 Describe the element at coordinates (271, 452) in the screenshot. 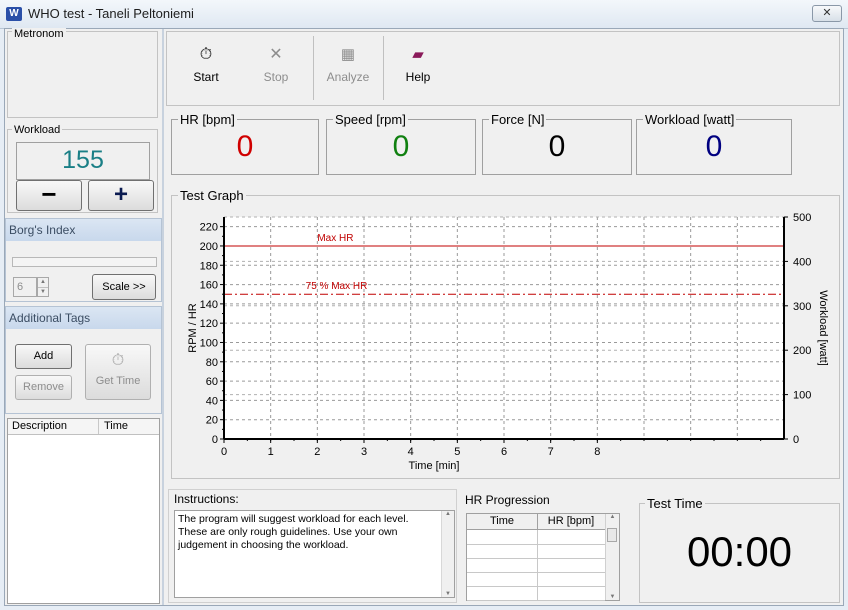

I see `x-tick-label: 1` at that location.